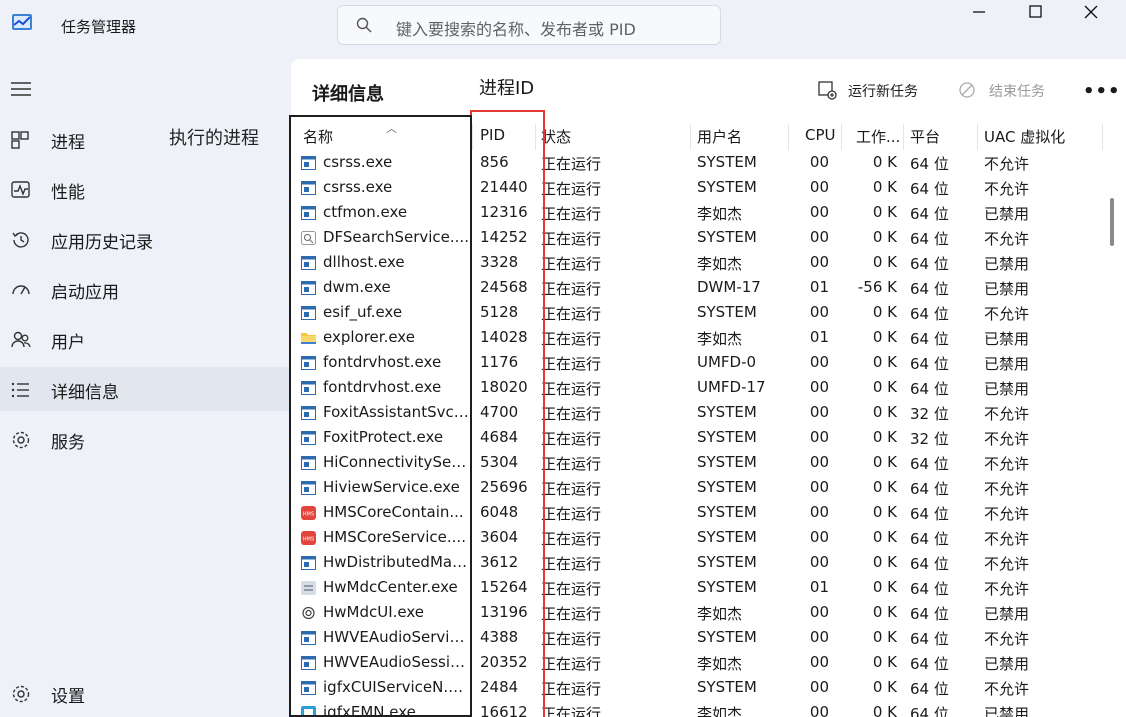 The image size is (1126, 717). Describe the element at coordinates (145, 339) in the screenshot. I see `sidebar-item-users: 用户` at that location.